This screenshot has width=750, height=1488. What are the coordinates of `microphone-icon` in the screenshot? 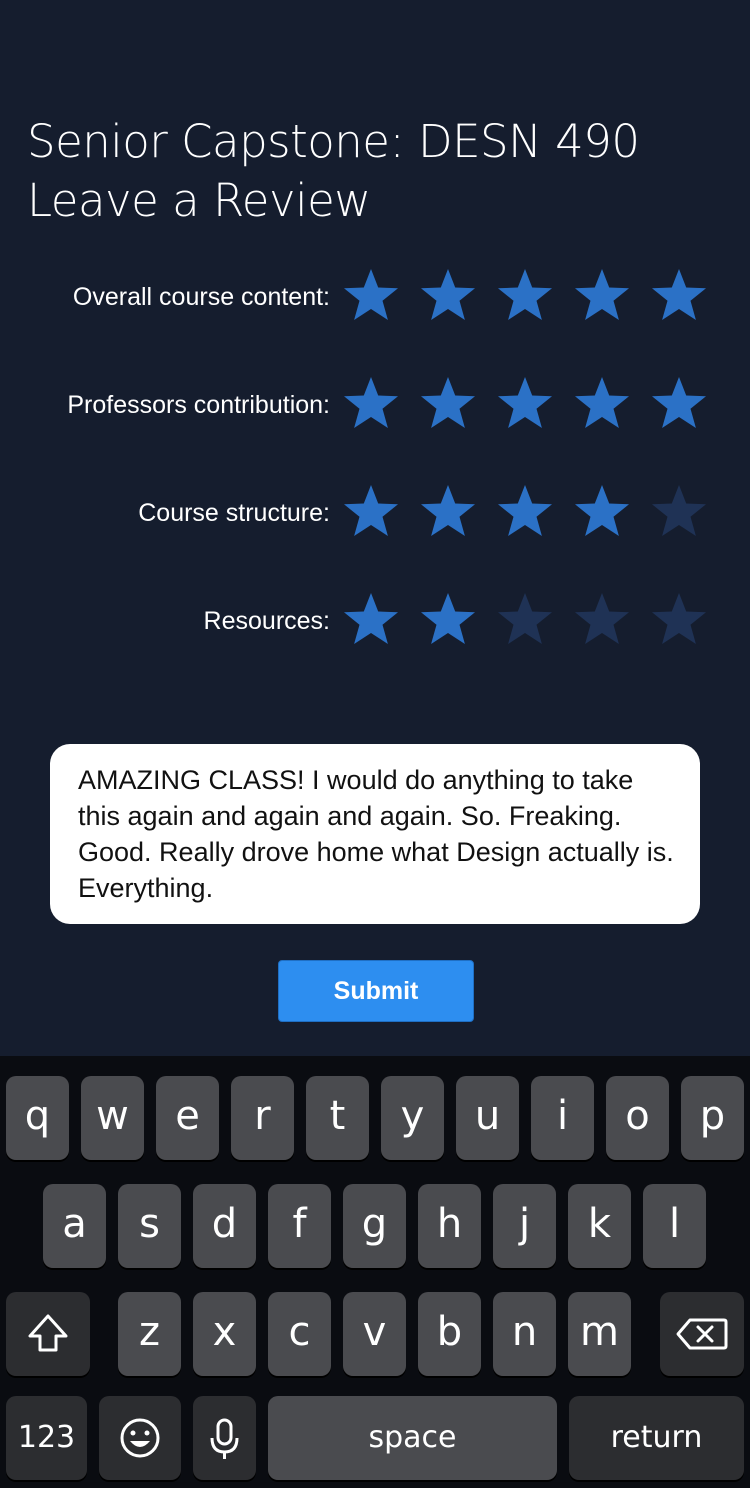 It's located at (224, 1438).